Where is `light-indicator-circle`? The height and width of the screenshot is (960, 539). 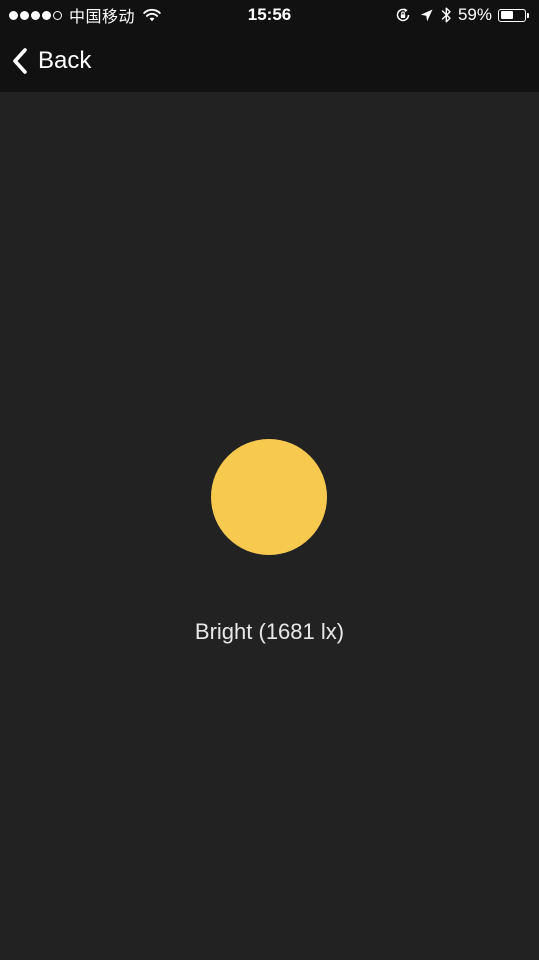
light-indicator-circle is located at coordinates (269, 497).